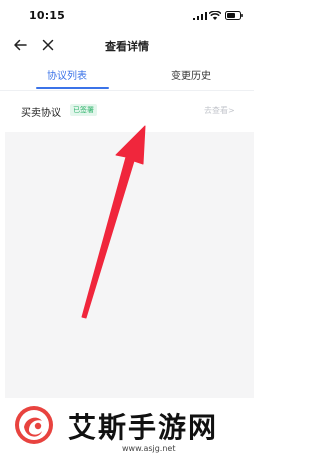 The width and height of the screenshot is (320, 465). What do you see at coordinates (191, 74) in the screenshot?
I see `tab-change-history: 变更历史` at bounding box center [191, 74].